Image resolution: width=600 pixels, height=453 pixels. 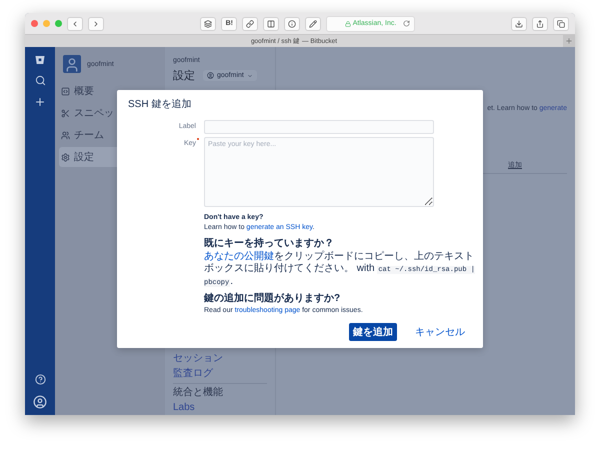 I want to click on pen-button, so click(x=313, y=23).